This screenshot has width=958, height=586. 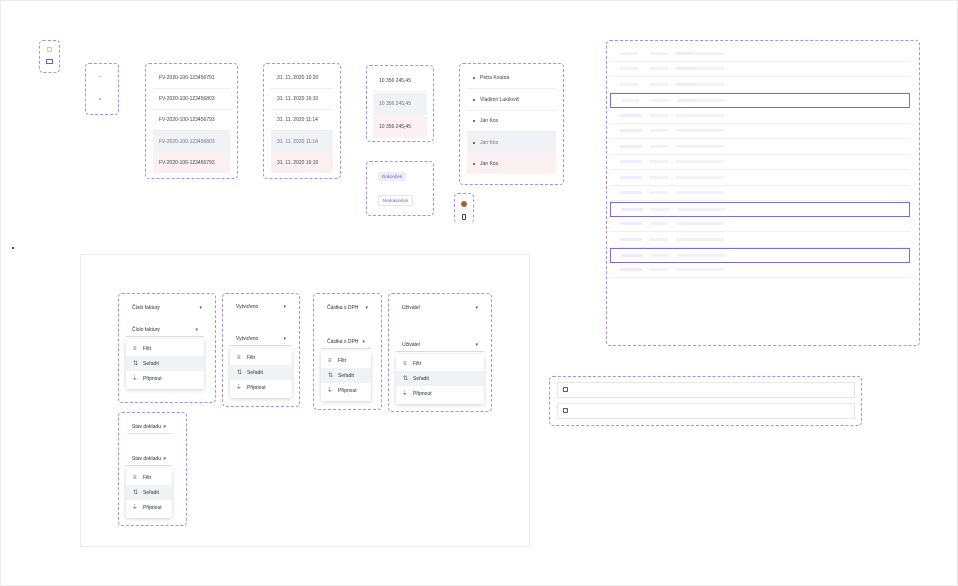 I want to click on icon-variants-frame, so click(x=49, y=56).